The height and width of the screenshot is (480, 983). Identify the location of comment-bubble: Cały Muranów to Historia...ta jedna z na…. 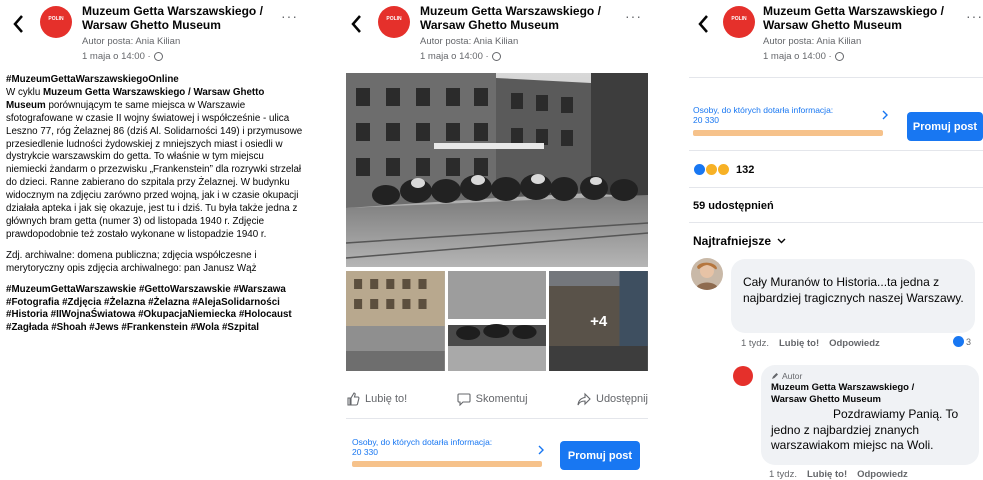
(853, 296).